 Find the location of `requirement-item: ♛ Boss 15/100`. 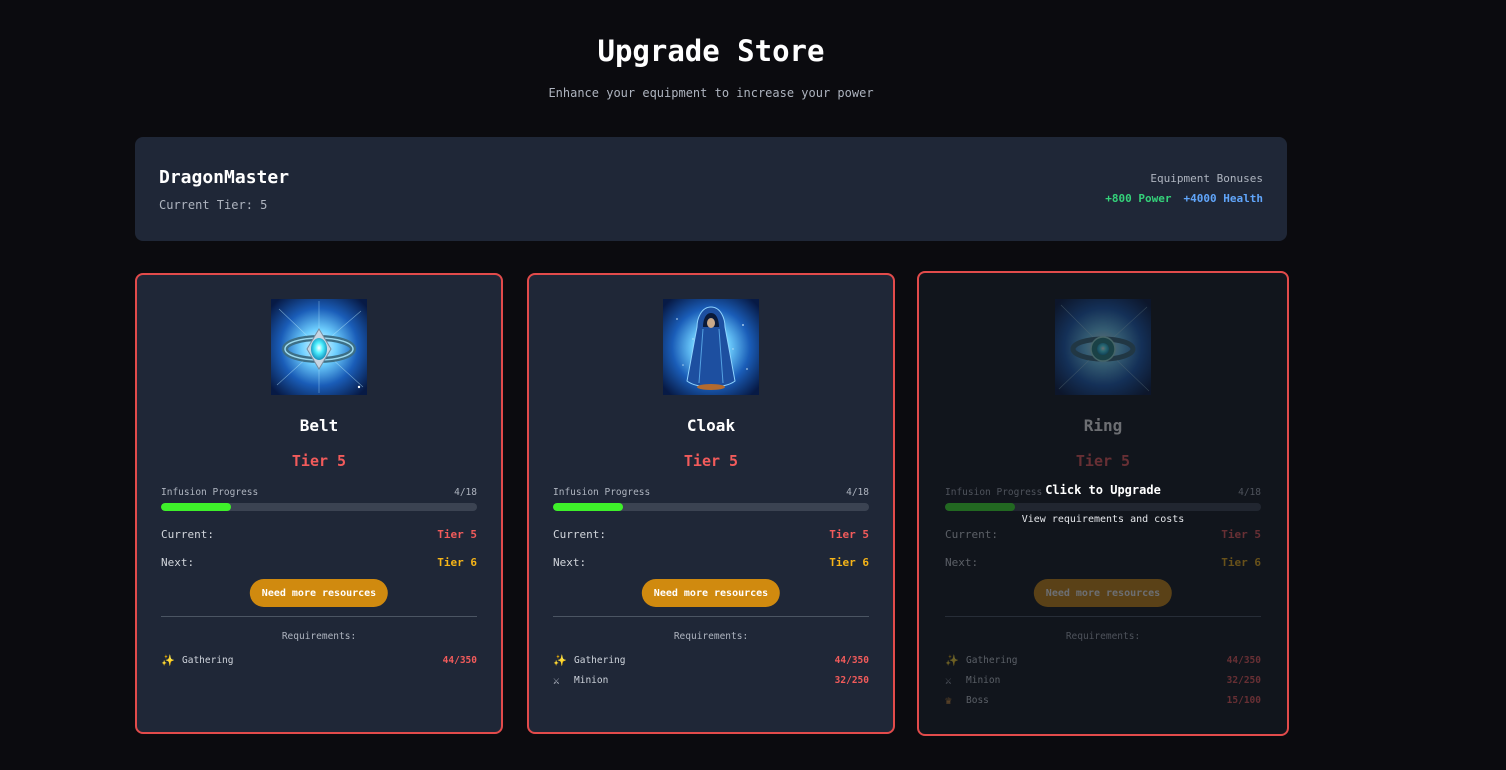

requirement-item: ♛ Boss 15/100 is located at coordinates (1103, 702).